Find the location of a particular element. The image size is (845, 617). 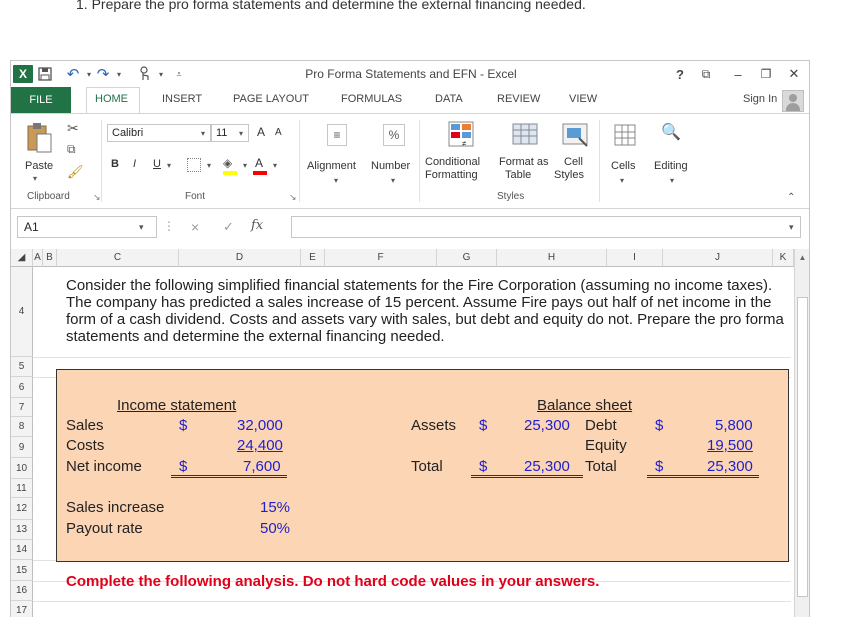

select-all-corner: ◢ is located at coordinates (22, 258).